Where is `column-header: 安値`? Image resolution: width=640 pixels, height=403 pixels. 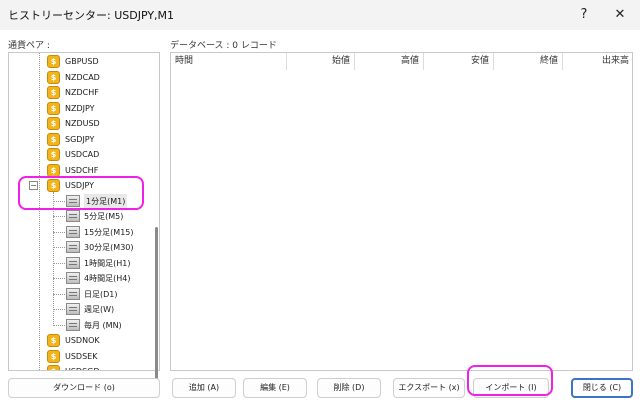 column-header: 安値 is located at coordinates (459, 61).